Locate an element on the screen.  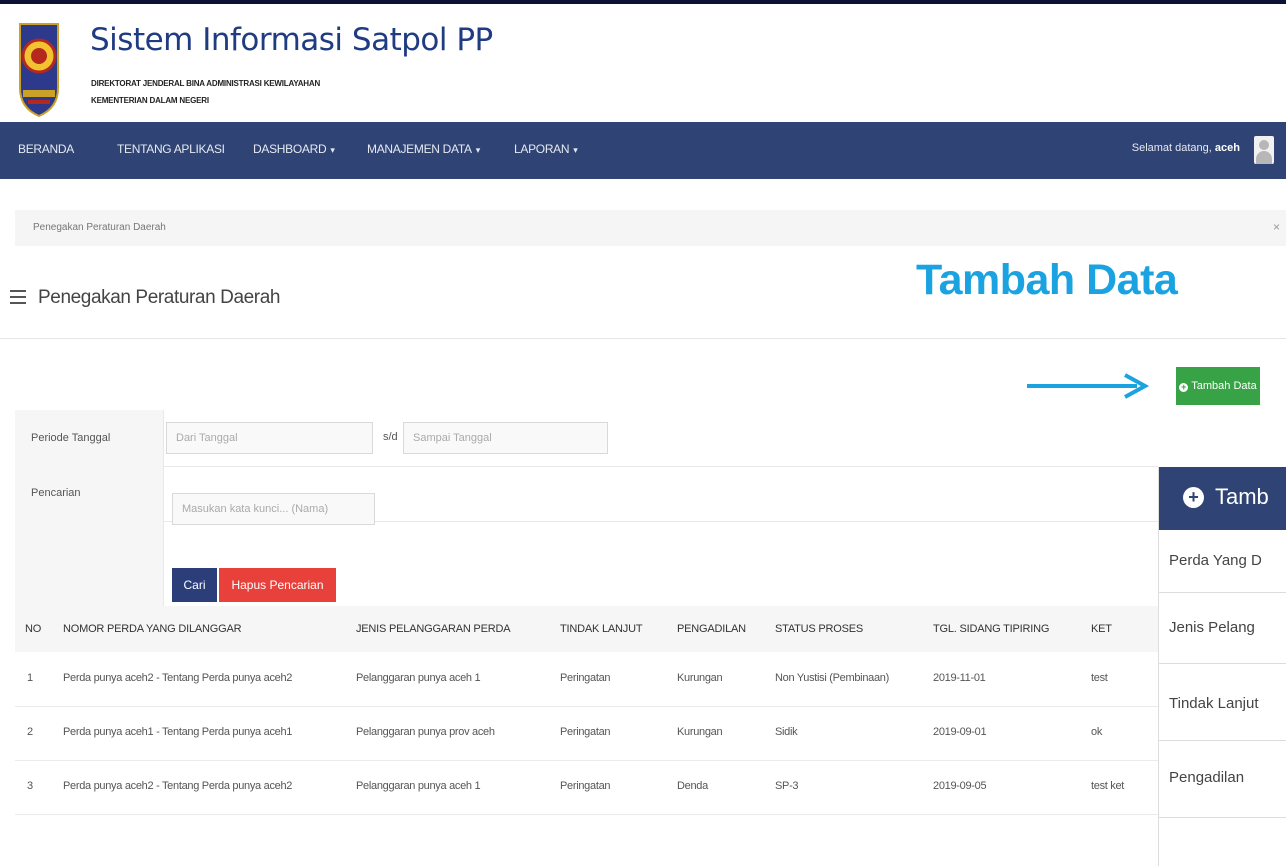
cell-tgl-sidang: 2019-11-01 is located at coordinates (959, 678).